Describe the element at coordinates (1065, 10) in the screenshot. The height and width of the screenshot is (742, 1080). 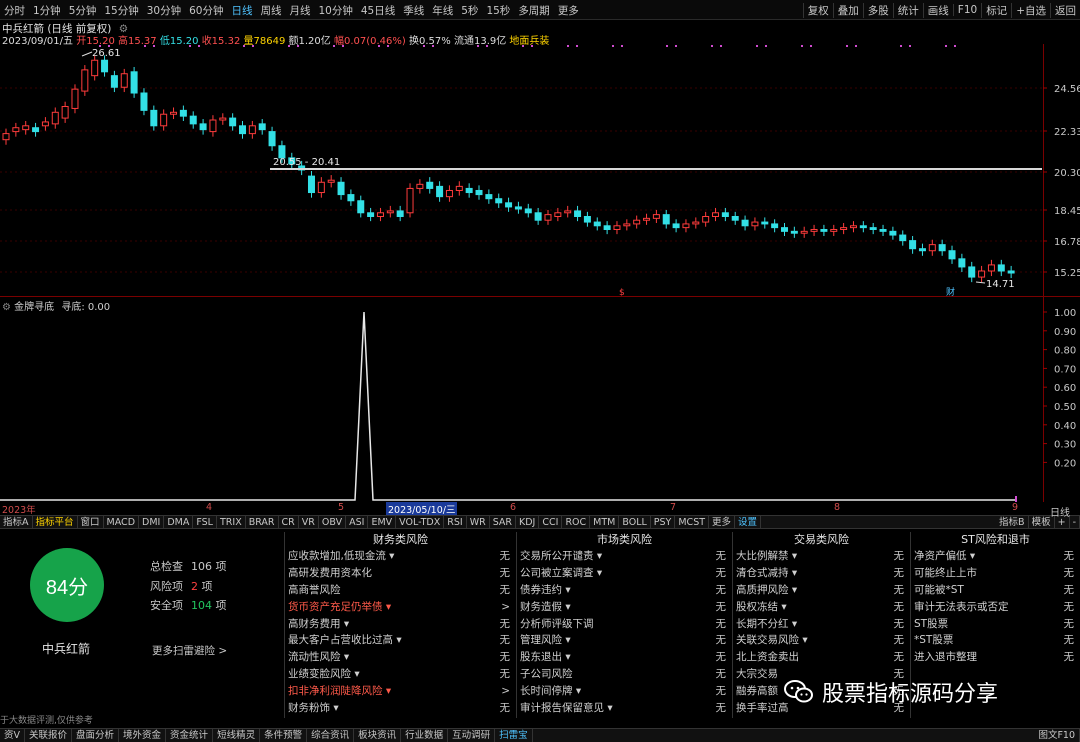
I see `toolbar-button-8: 返回` at that location.